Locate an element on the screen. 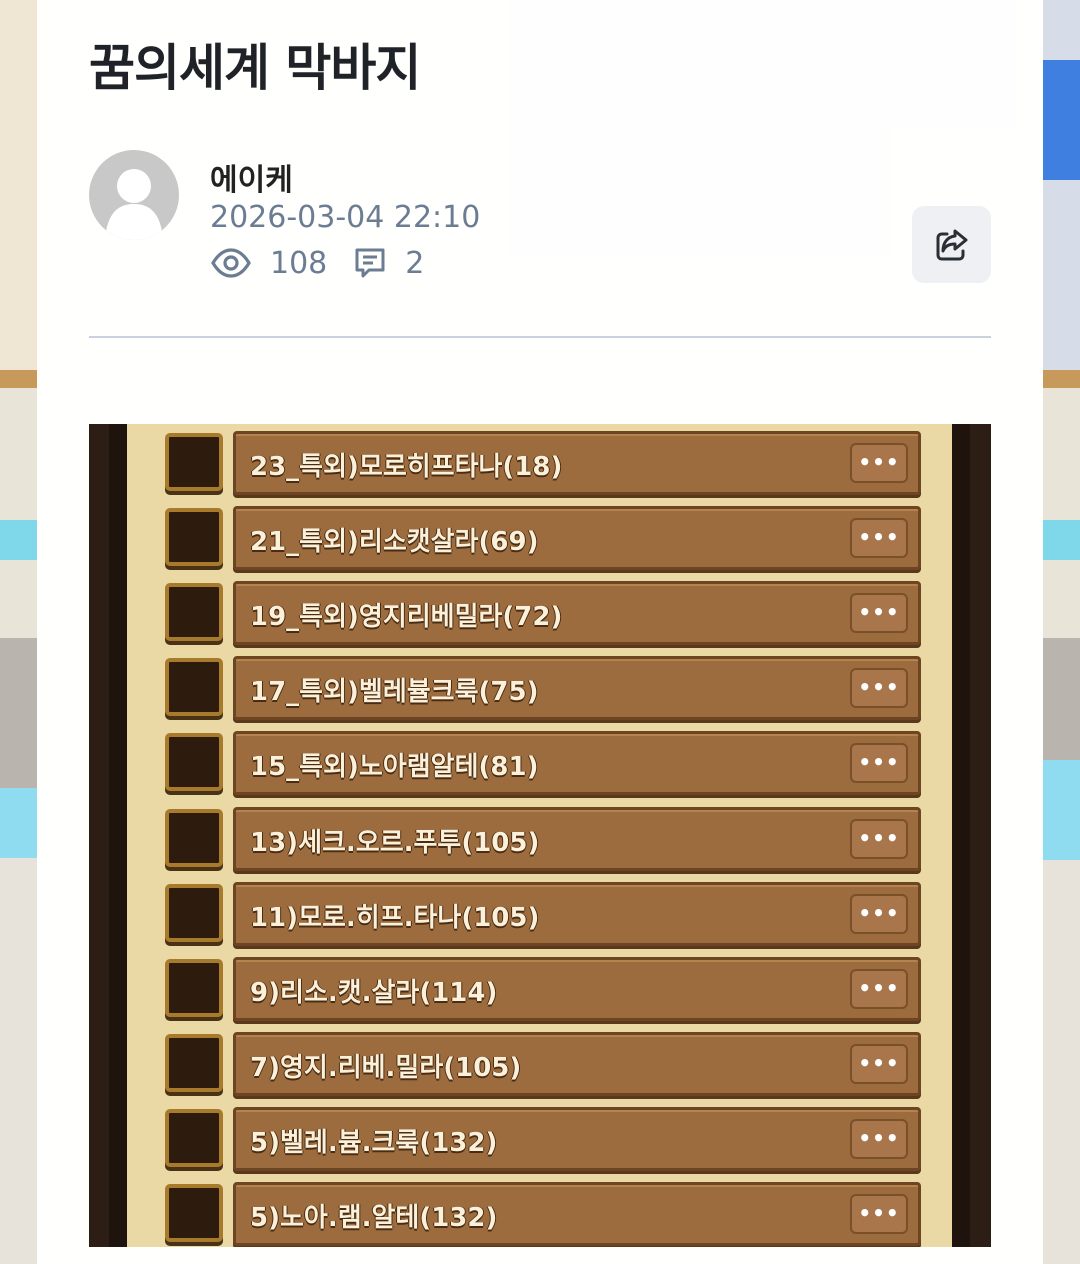 This screenshot has width=1080, height=1264. item-label: 23_특외)모로히프타나(18) is located at coordinates (406, 467).